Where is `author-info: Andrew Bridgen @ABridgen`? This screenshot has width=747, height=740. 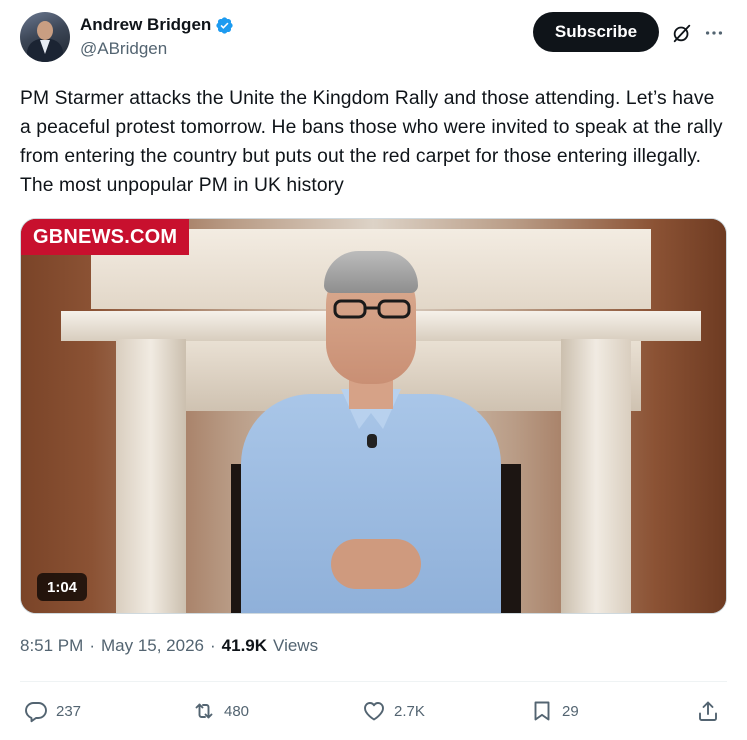 author-info: Andrew Bridgen @ABridgen is located at coordinates (157, 36).